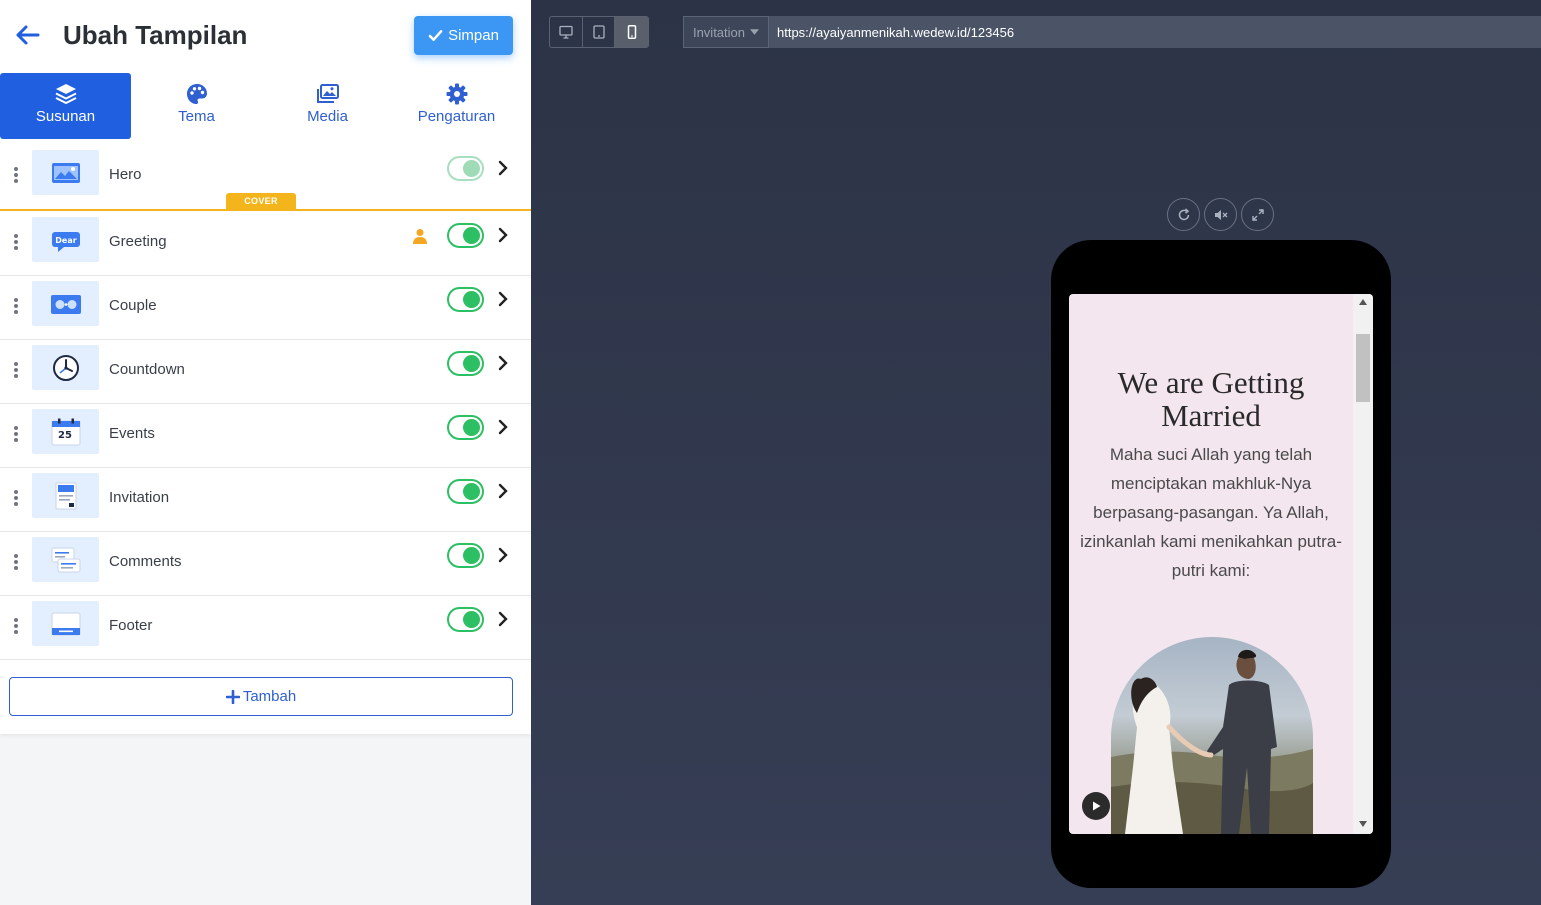  I want to click on desktop-icon, so click(566, 32).